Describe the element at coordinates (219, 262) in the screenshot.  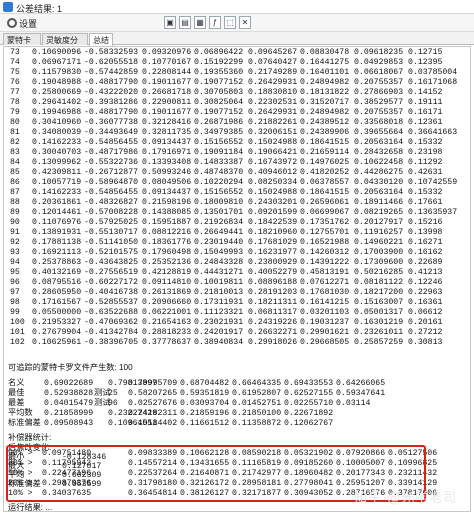
I see `cell: 0.24843328` at that location.